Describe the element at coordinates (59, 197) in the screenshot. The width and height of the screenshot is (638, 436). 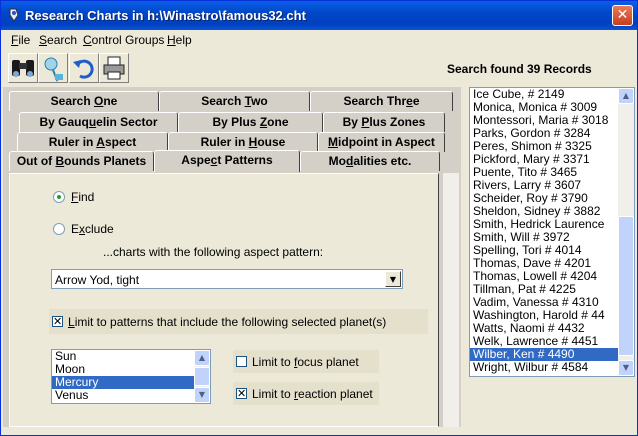
I see `find-radio` at that location.